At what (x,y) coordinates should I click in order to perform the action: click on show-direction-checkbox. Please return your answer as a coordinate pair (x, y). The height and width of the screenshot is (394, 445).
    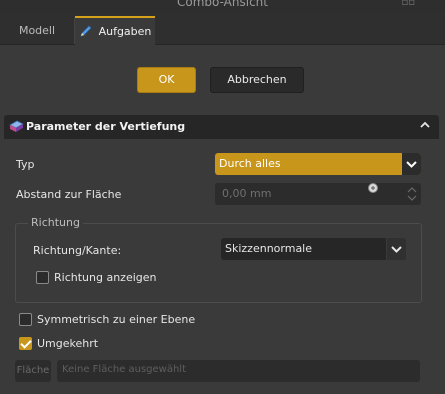
    Looking at the image, I should click on (42, 277).